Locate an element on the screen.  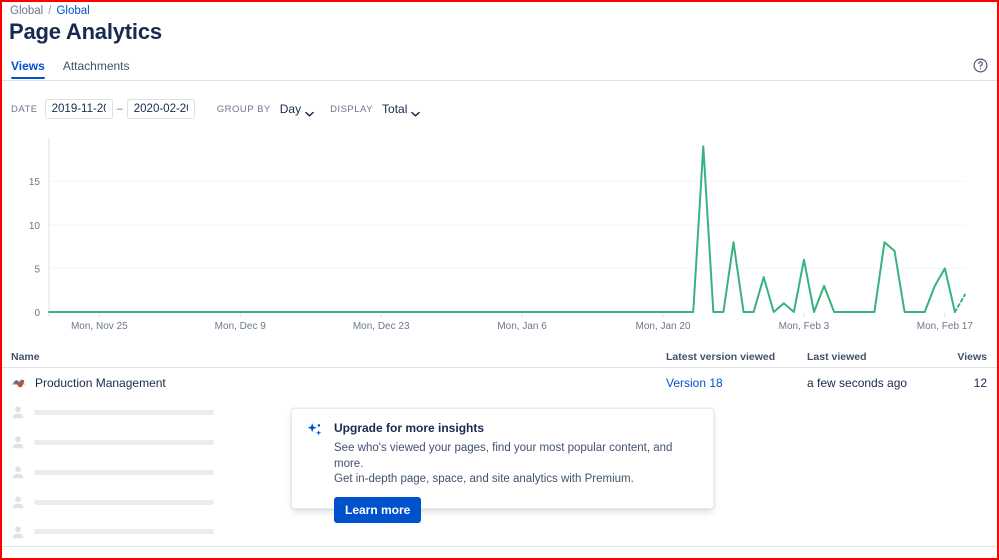
svg-text: Mon, Jan 20 is located at coordinates (662, 326).